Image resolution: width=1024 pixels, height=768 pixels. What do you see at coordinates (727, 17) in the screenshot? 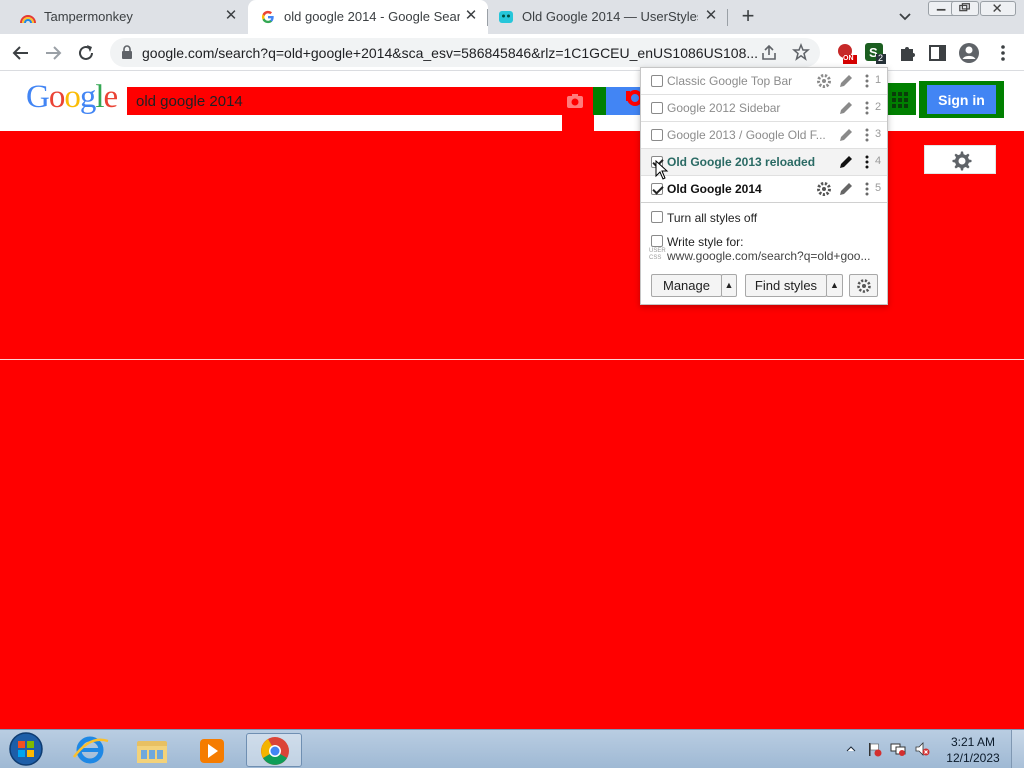
I see `tab-divider` at bounding box center [727, 17].